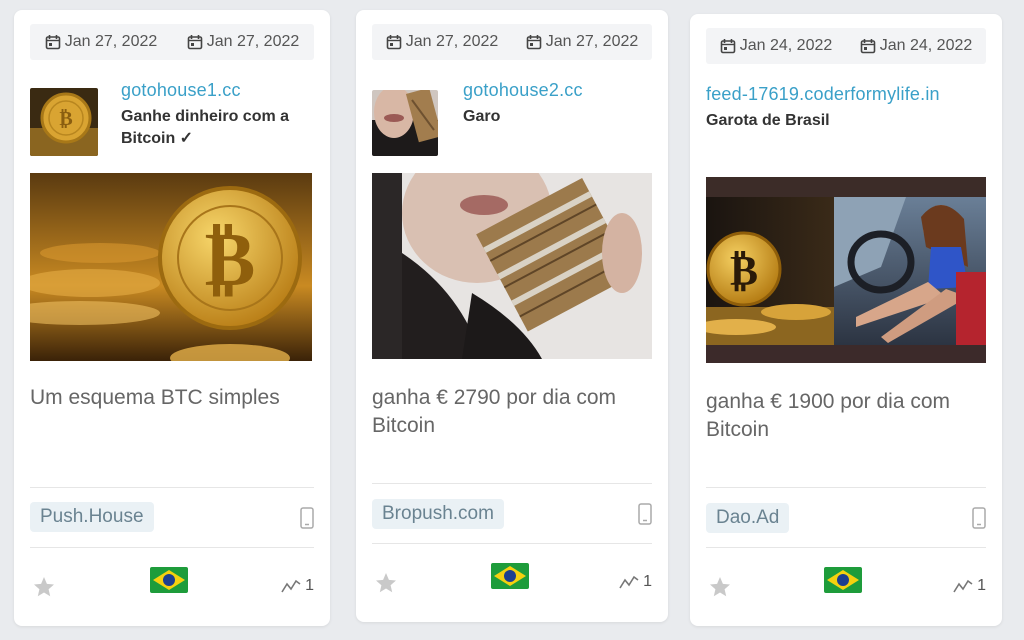 This screenshot has width=1024, height=640. I want to click on first-seen-date: Jan 24, 2022, so click(776, 46).